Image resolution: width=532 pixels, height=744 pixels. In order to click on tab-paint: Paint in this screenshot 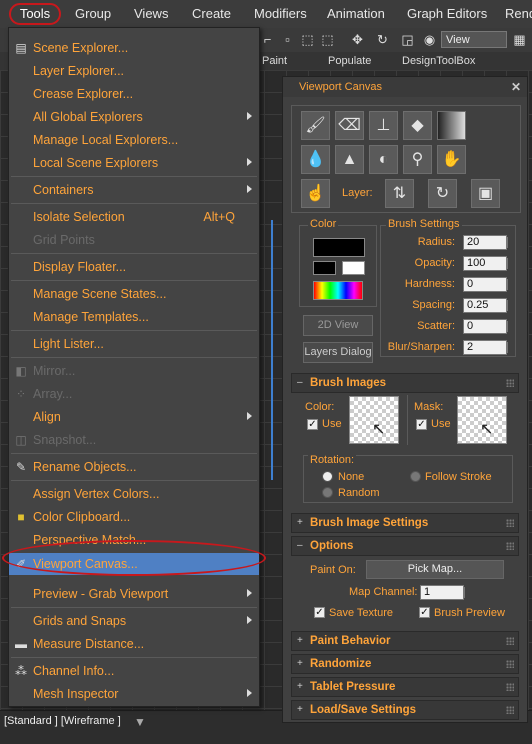, I will do `click(274, 61)`.